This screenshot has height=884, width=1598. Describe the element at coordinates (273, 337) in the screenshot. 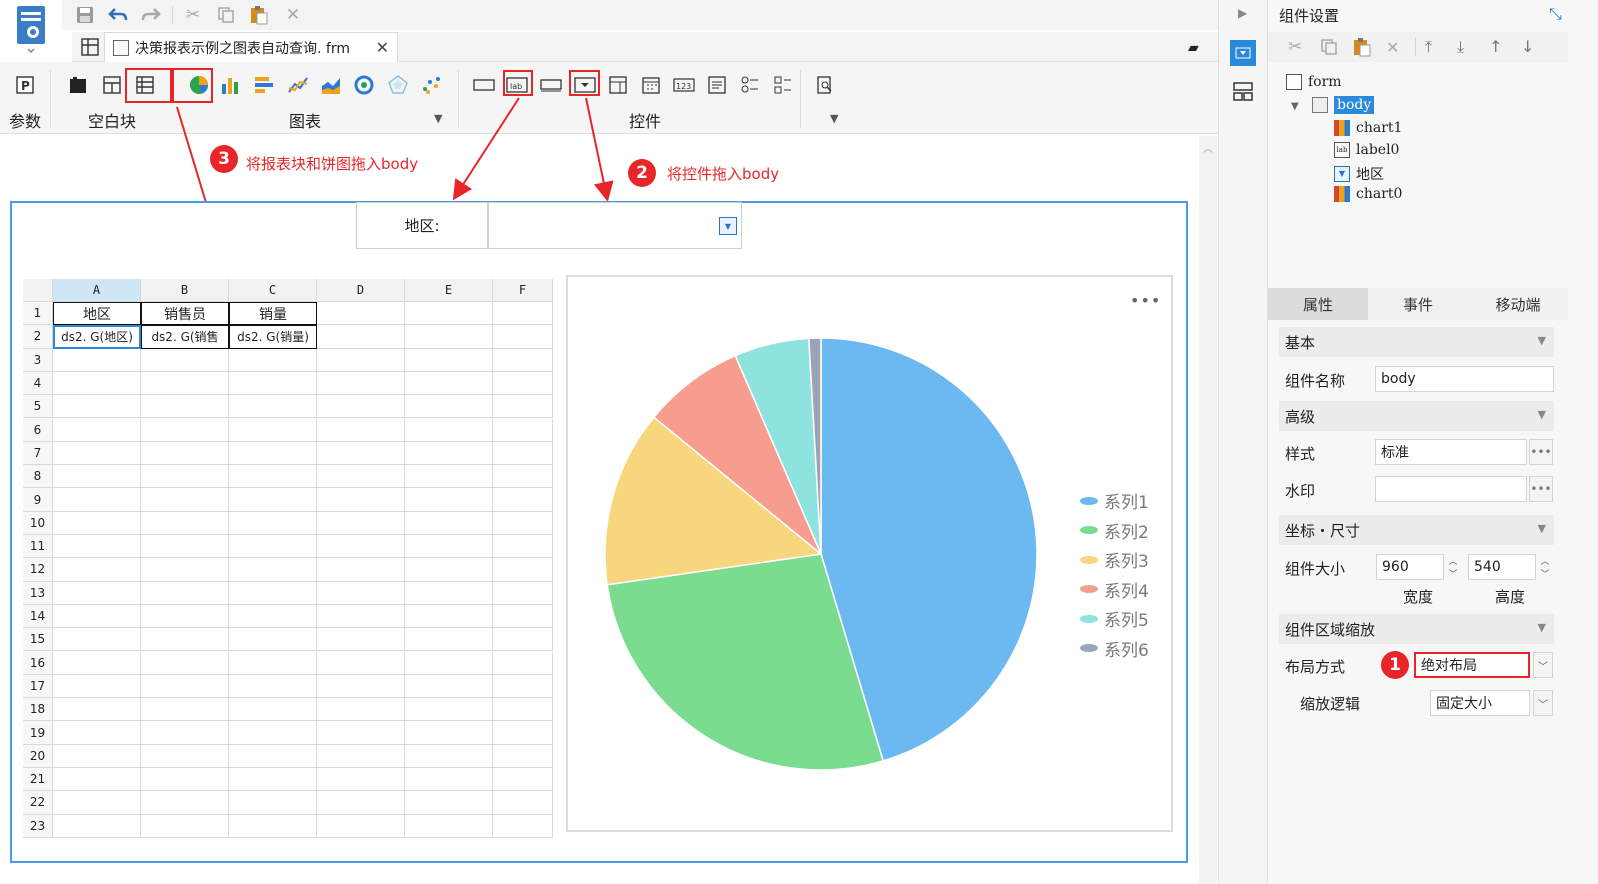

I see `grid-cell: ds2. G(销量)` at that location.